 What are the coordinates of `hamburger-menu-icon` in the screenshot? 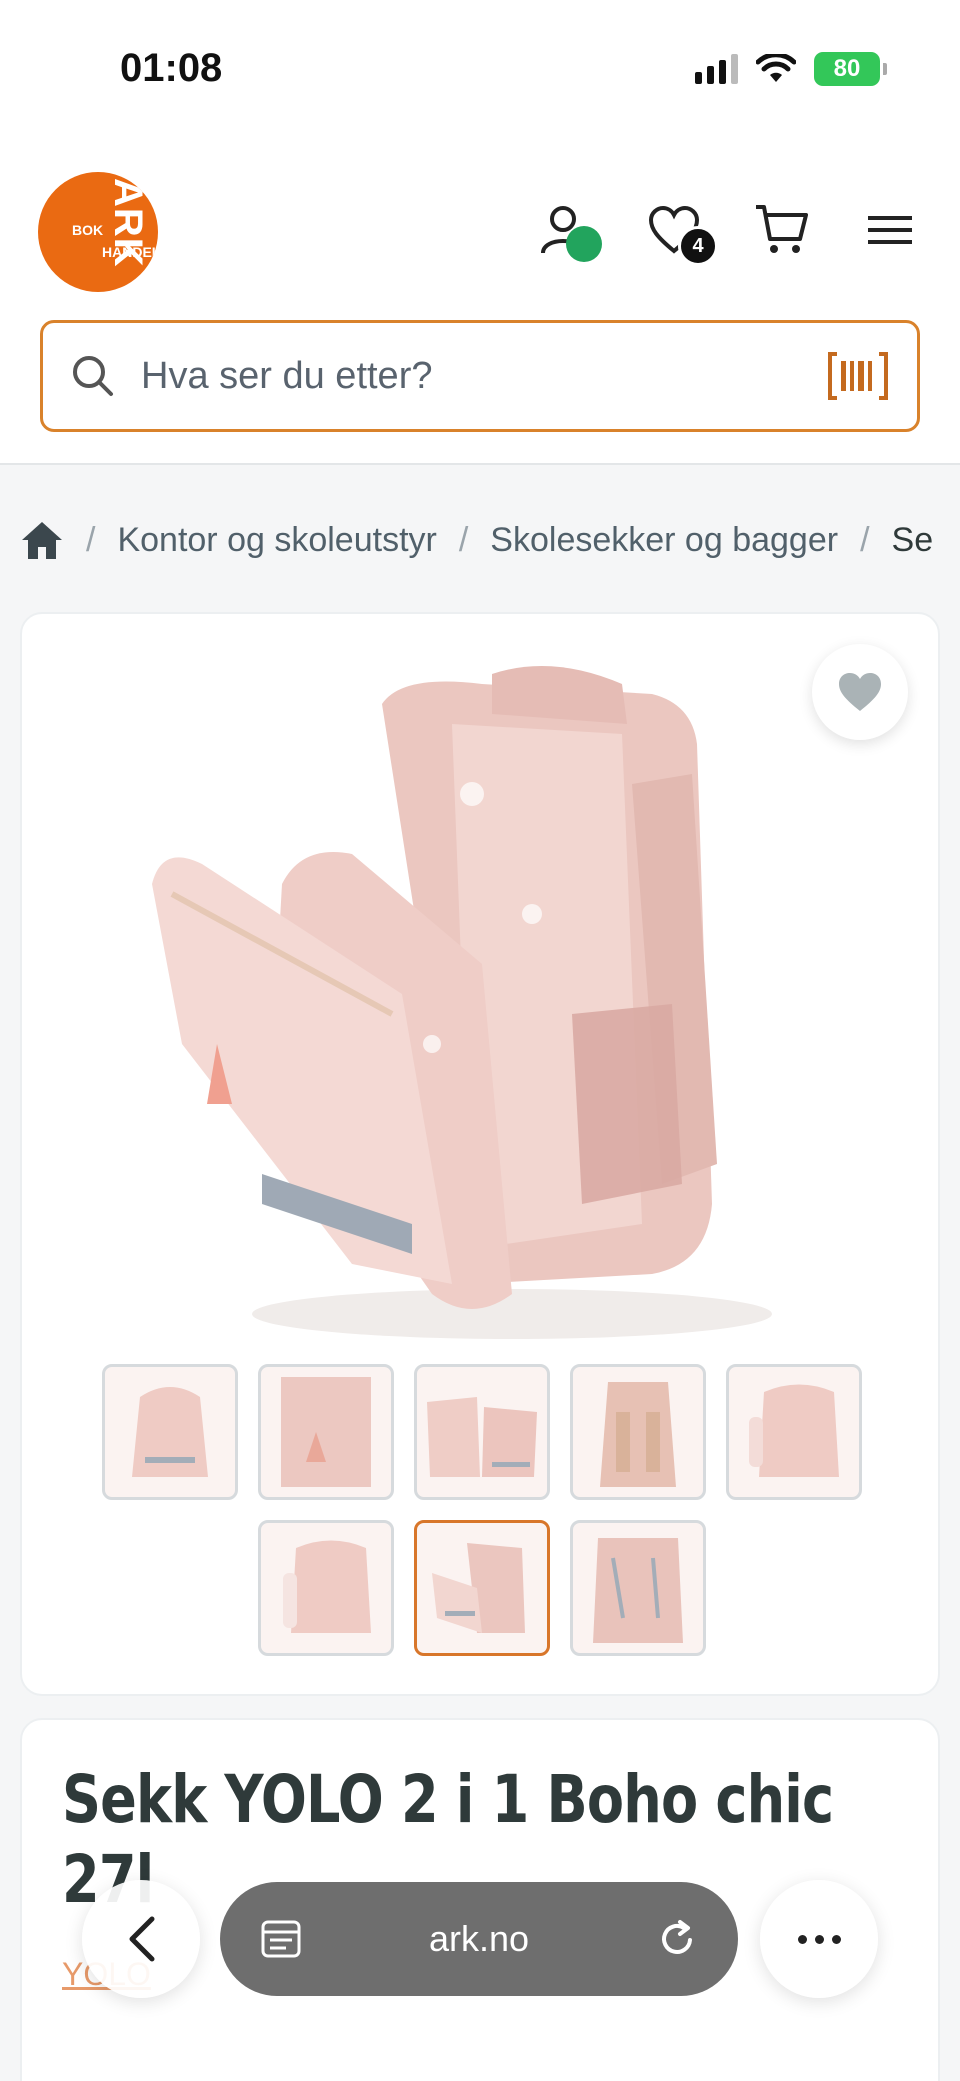 It's located at (890, 230).